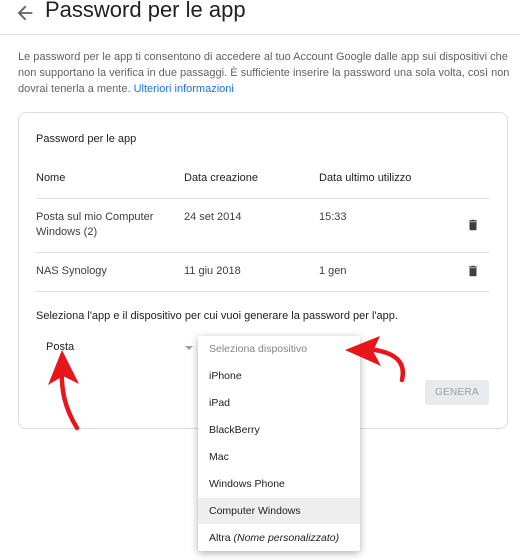 Image resolution: width=520 pixels, height=560 pixels. I want to click on dropdown-option-custom: Altra (Nome personalizzato), so click(279, 538).